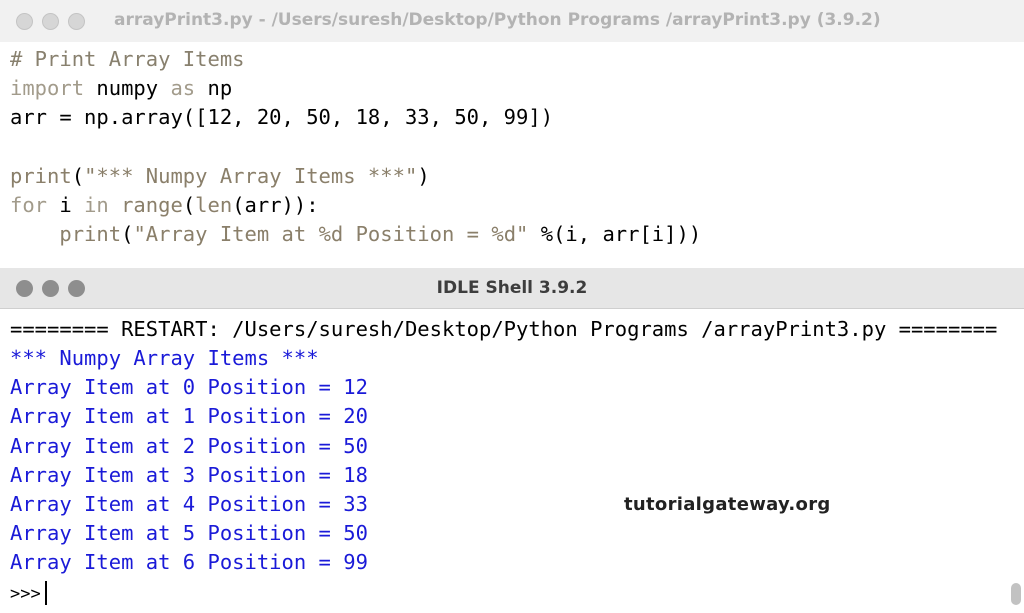  Describe the element at coordinates (423, 176) in the screenshot. I see `code-token: )` at that location.